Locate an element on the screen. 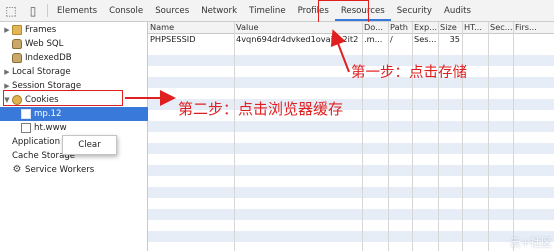 This screenshot has width=554, height=251. sidebar-item-local-storage: ▶ Local Storage is located at coordinates (79, 81).